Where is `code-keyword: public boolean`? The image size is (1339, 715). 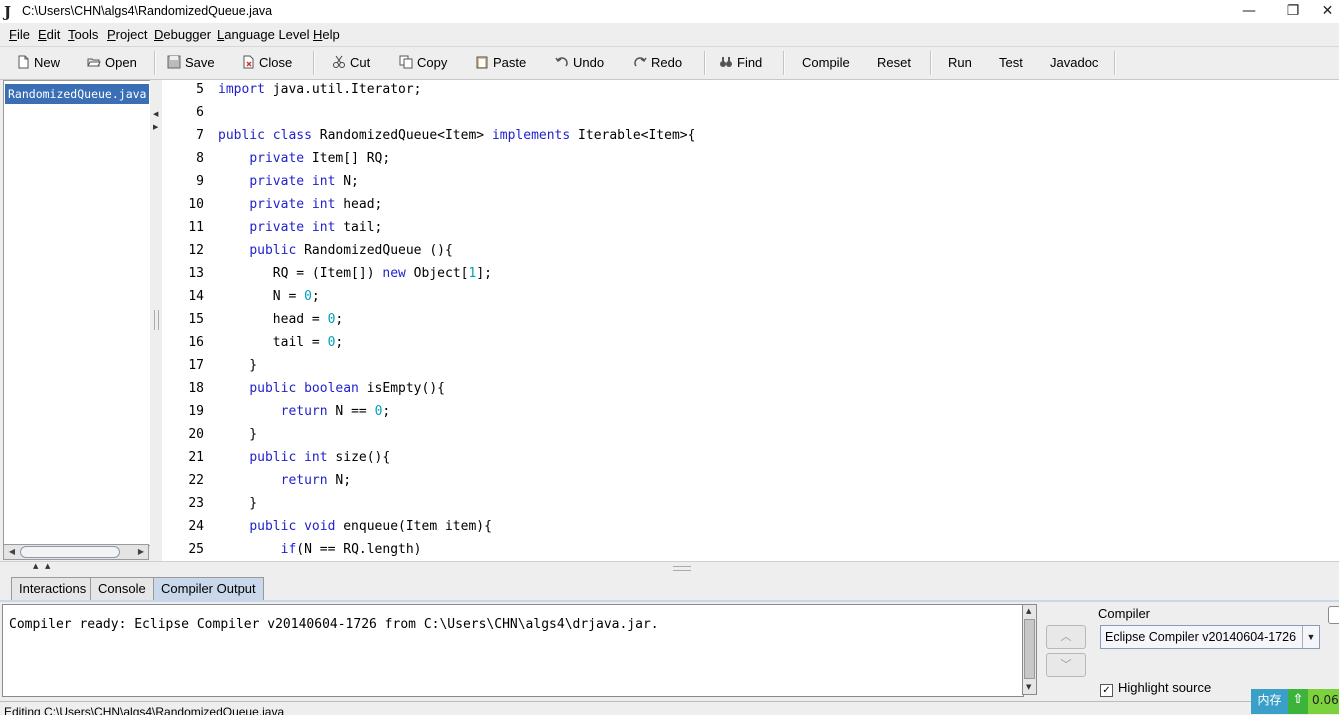 code-keyword: public boolean is located at coordinates (304, 388).